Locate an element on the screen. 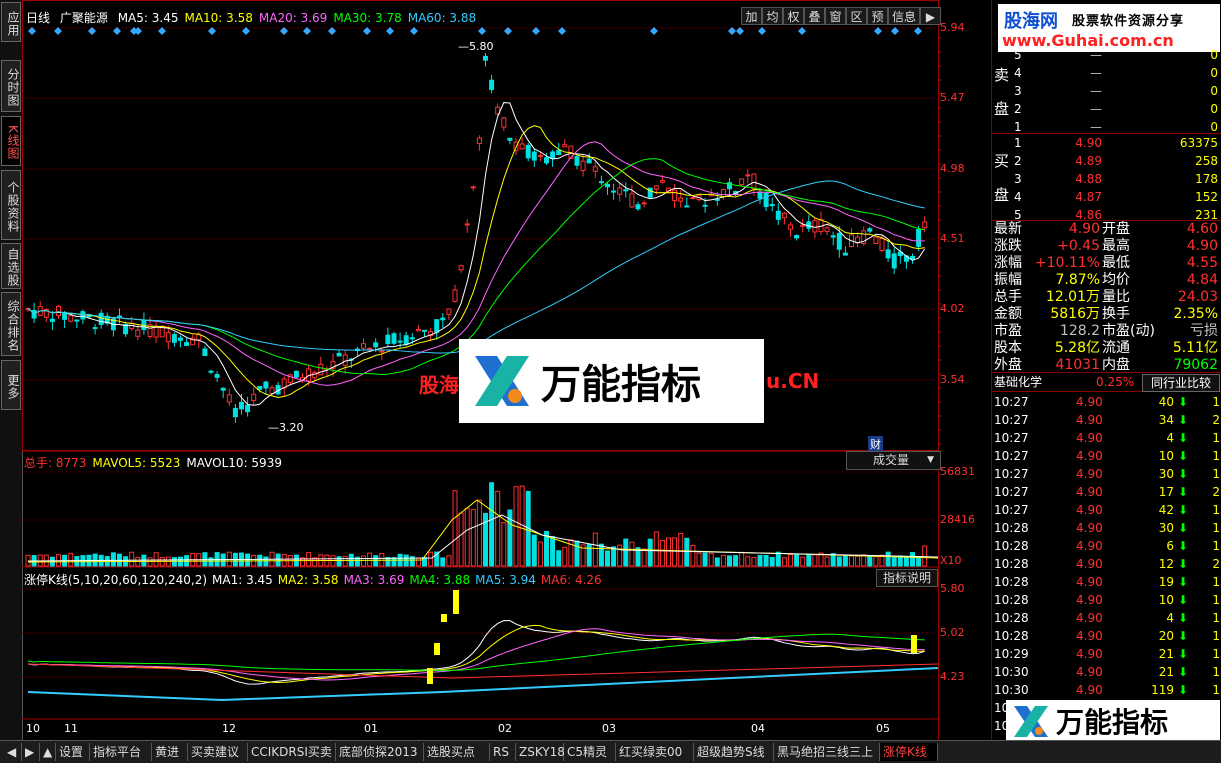 The height and width of the screenshot is (763, 1221). quote-row: 振幅 7.87% 均价 4.84 is located at coordinates (1106, 280).